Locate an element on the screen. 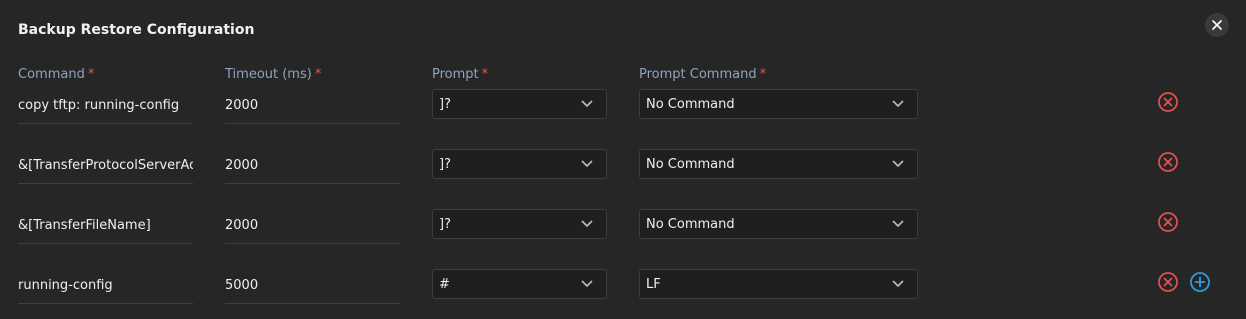 The height and width of the screenshot is (319, 1246). timeout-input: 5000 is located at coordinates (312, 288).